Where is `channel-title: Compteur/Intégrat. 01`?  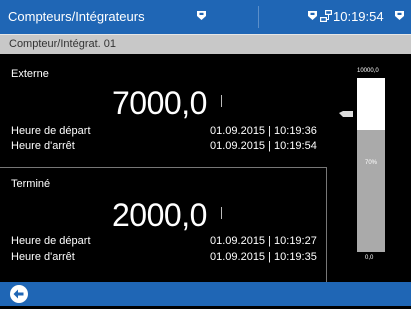
channel-title: Compteur/Intégrat. 01 is located at coordinates (63, 44).